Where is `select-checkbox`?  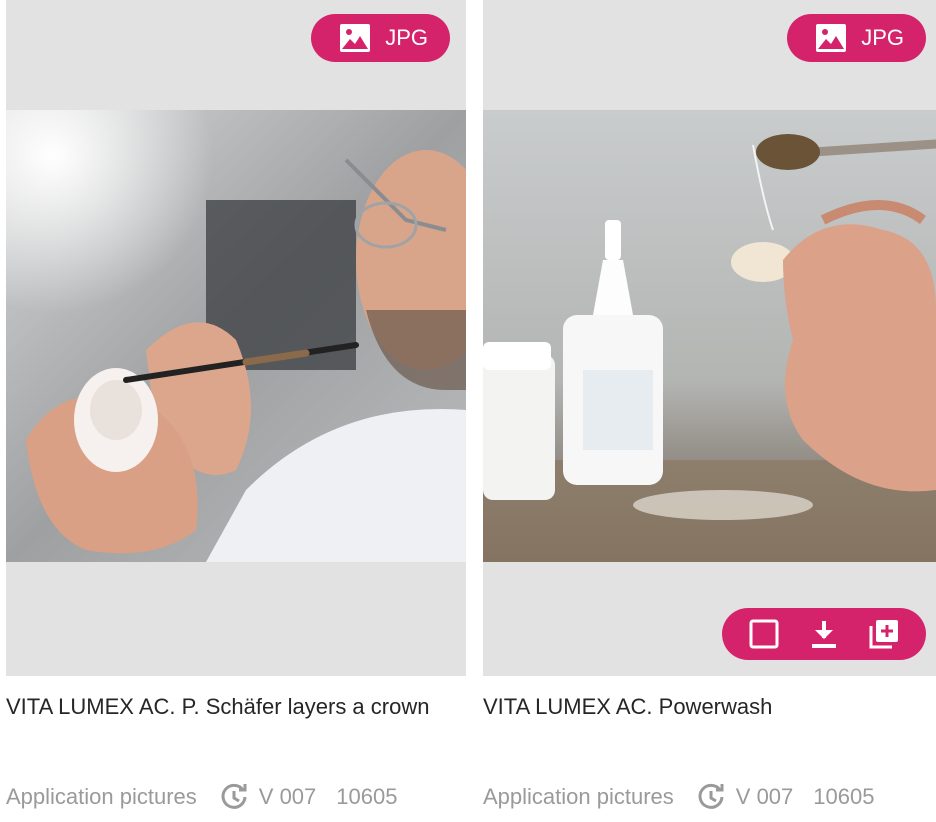 select-checkbox is located at coordinates (764, 634).